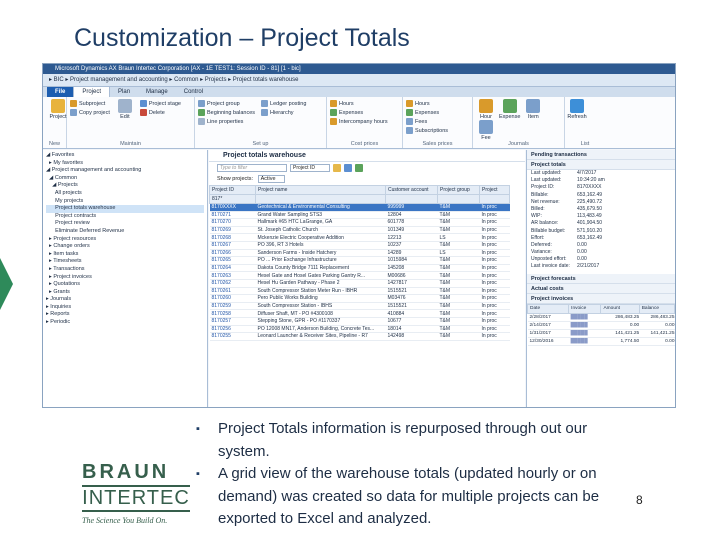 This screenshot has height=540, width=720. Describe the element at coordinates (125, 285) in the screenshot. I see `nav-item: ▸ Quotations` at that location.